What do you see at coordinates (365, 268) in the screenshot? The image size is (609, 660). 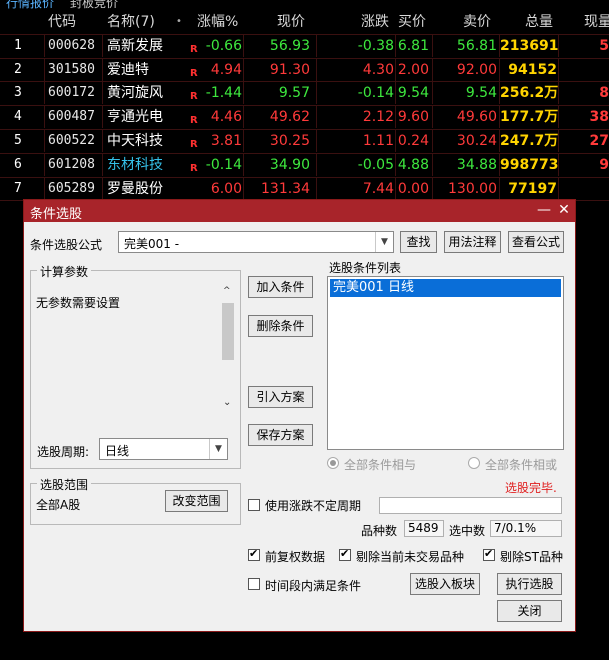 I see `condition-list-label: 选股条件列表` at bounding box center [365, 268].